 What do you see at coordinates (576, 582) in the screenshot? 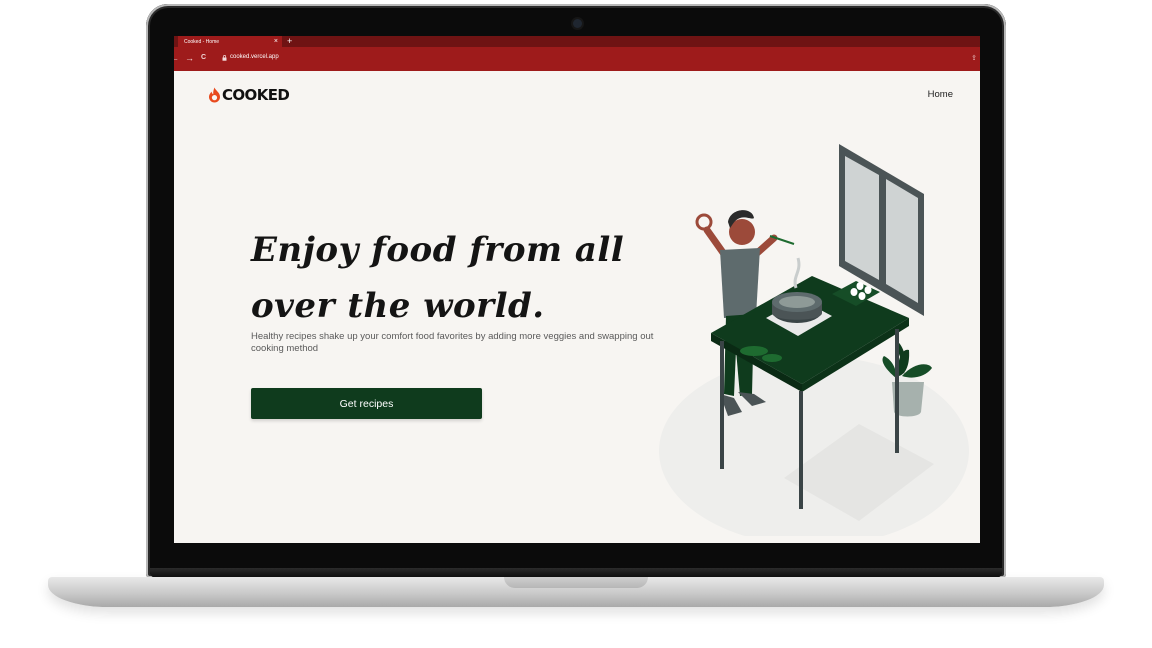
I see `laptop-notch` at bounding box center [576, 582].